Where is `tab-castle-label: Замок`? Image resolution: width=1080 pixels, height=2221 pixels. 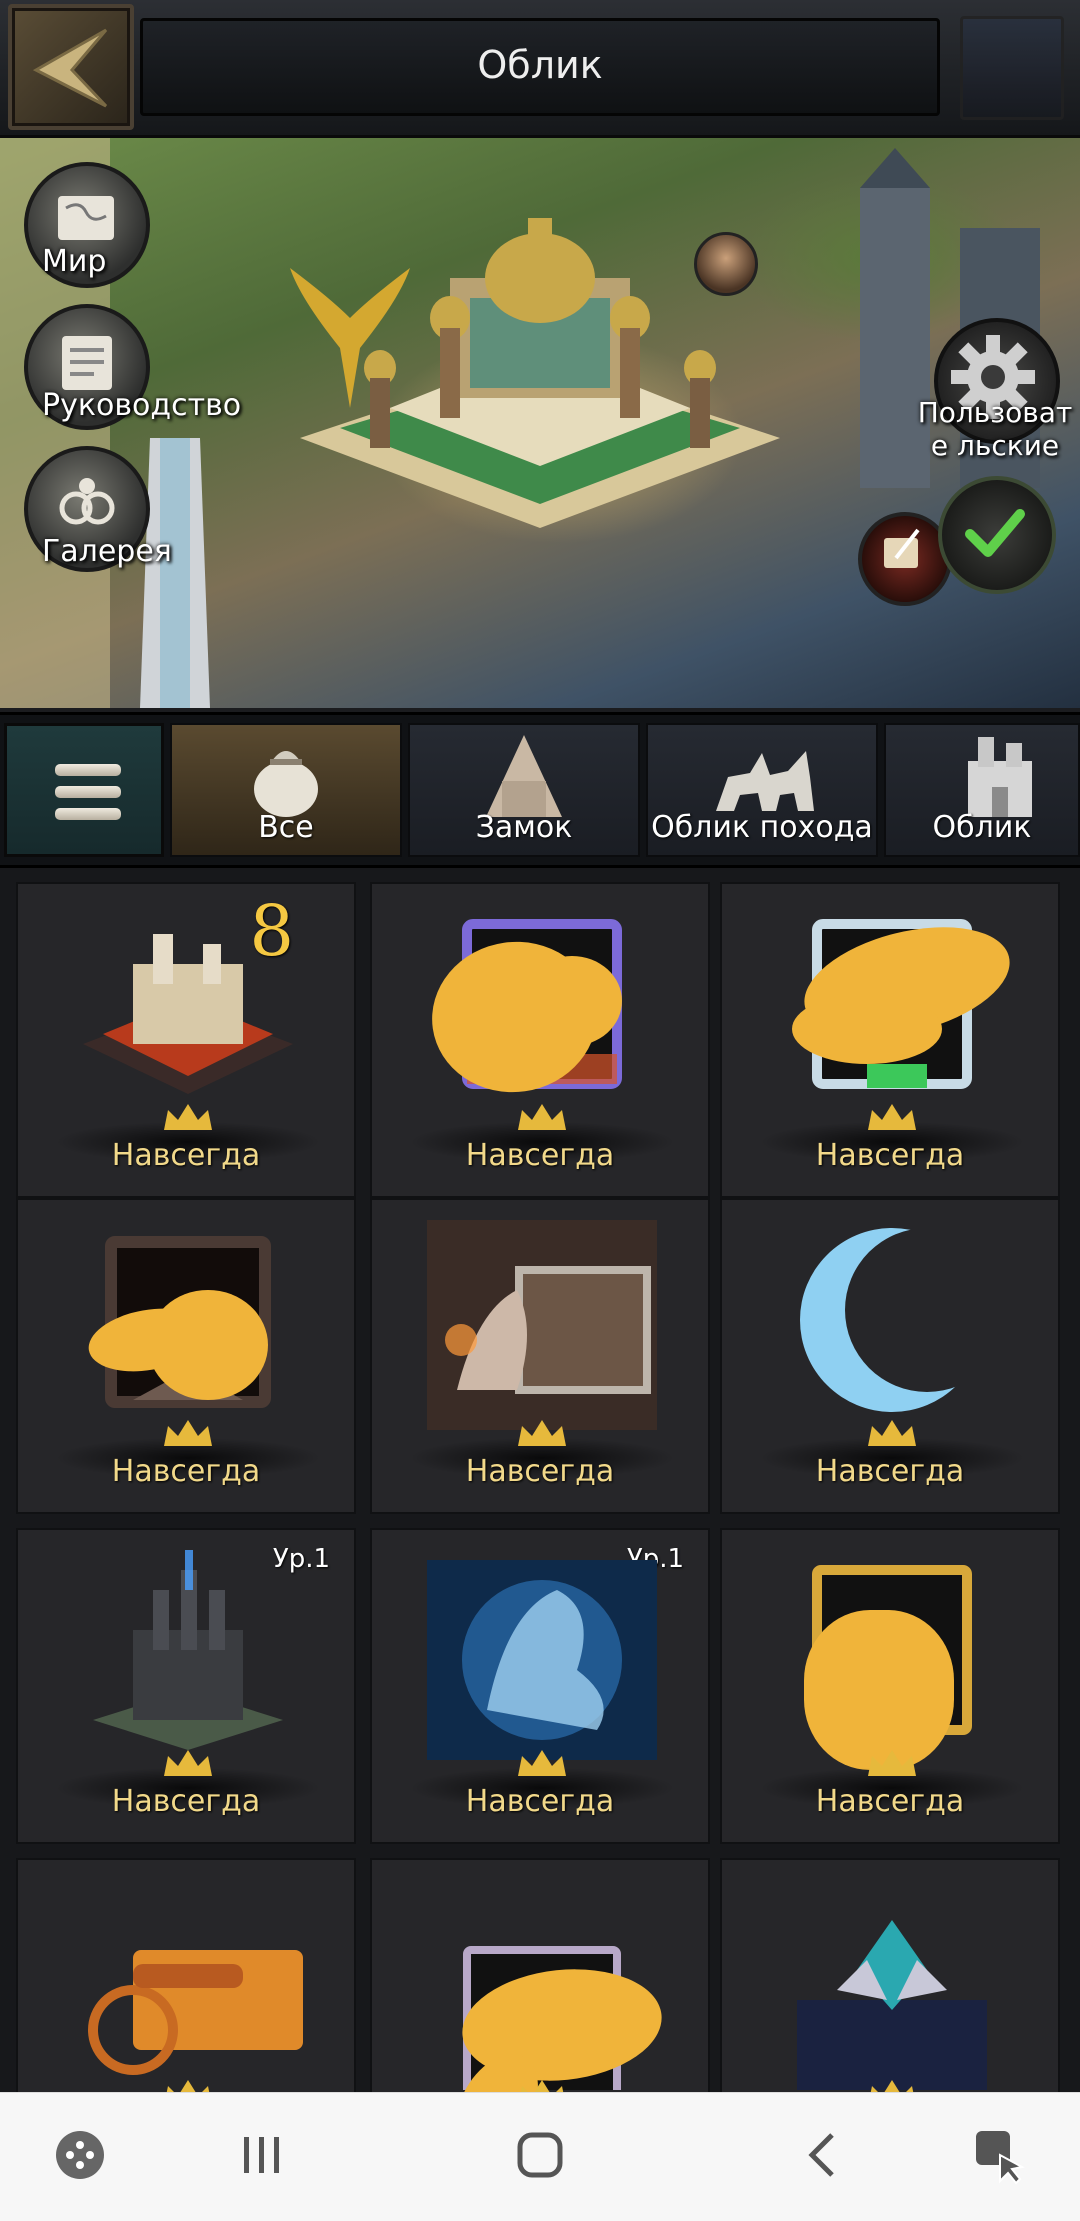 tab-castle-label: Замок is located at coordinates (524, 827).